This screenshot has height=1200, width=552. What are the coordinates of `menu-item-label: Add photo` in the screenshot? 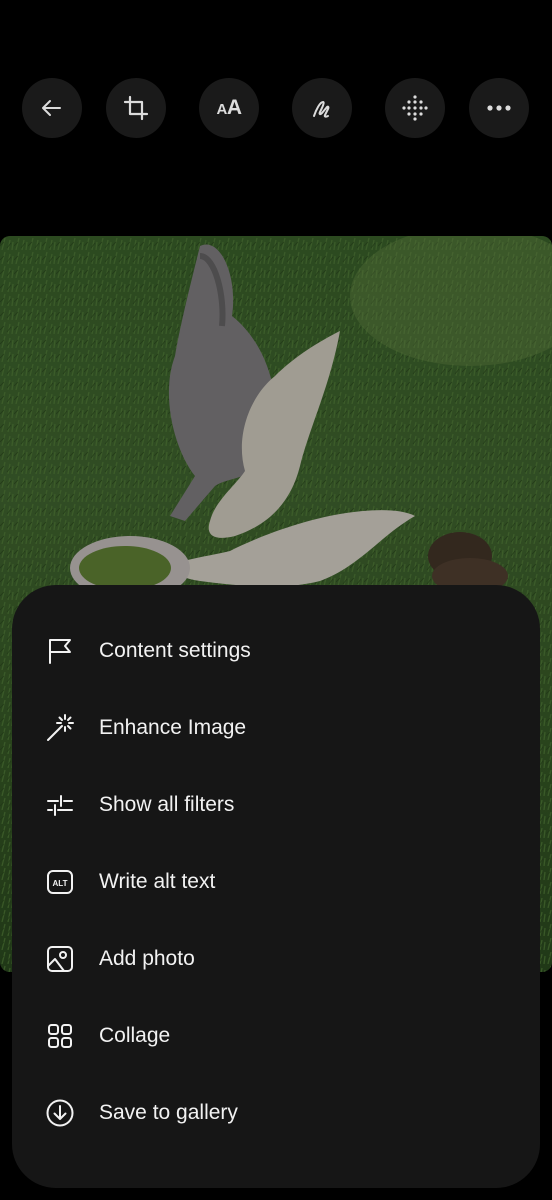 It's located at (147, 958).